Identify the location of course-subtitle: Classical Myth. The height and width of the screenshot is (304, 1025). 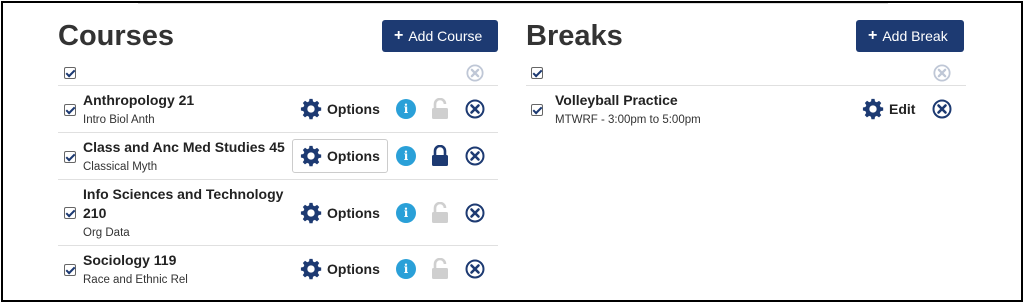
(120, 167).